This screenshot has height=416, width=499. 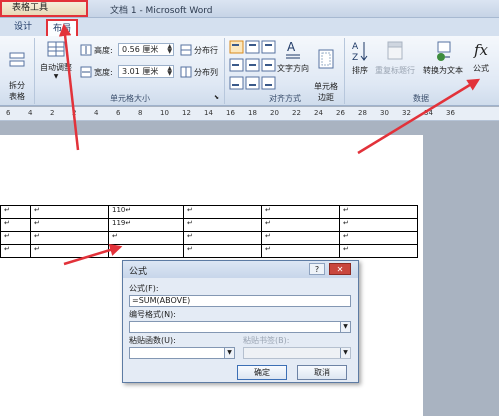 What do you see at coordinates (182, 353) in the screenshot?
I see `paste-function-combo: ▼` at bounding box center [182, 353].